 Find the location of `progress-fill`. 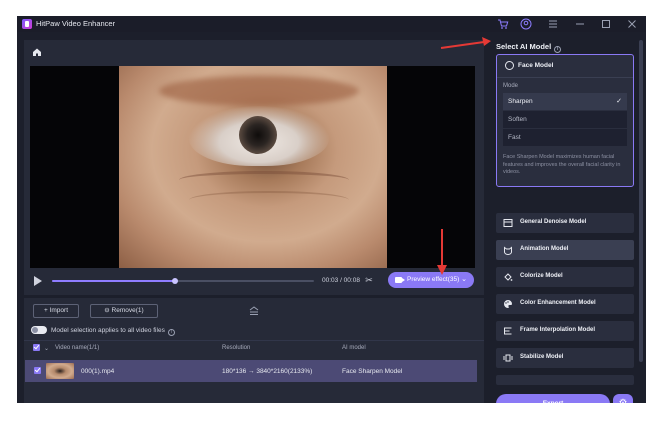

progress-fill is located at coordinates (114, 281).